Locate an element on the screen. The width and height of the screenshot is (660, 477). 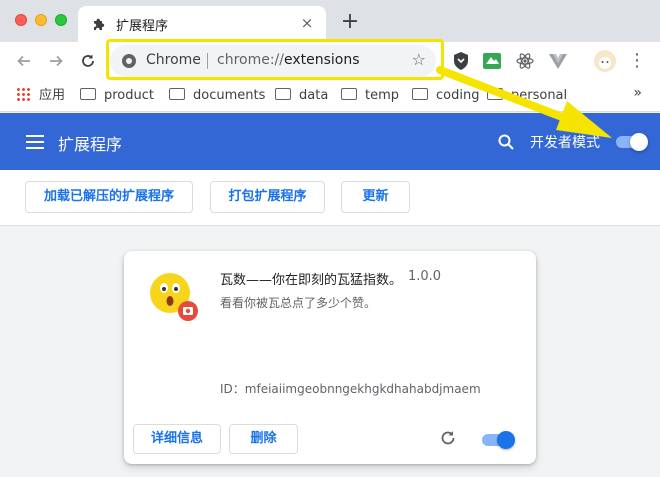
bookmark-folder-product: product is located at coordinates (117, 96).